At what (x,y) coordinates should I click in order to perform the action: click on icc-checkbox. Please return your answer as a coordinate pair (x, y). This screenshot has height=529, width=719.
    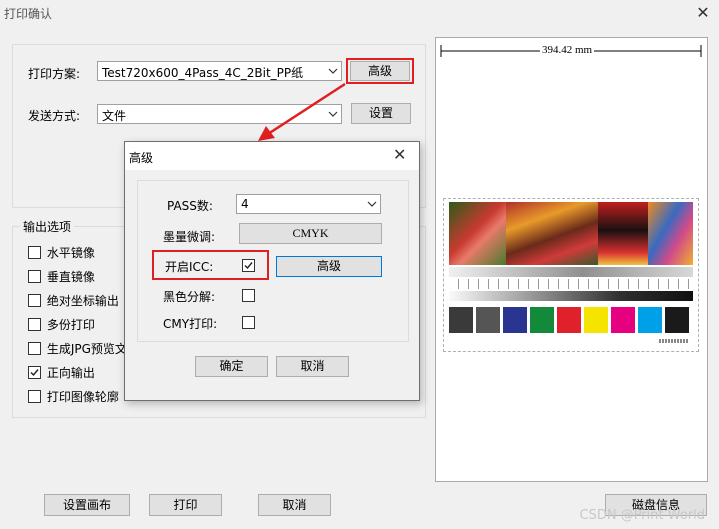
    Looking at the image, I should click on (248, 265).